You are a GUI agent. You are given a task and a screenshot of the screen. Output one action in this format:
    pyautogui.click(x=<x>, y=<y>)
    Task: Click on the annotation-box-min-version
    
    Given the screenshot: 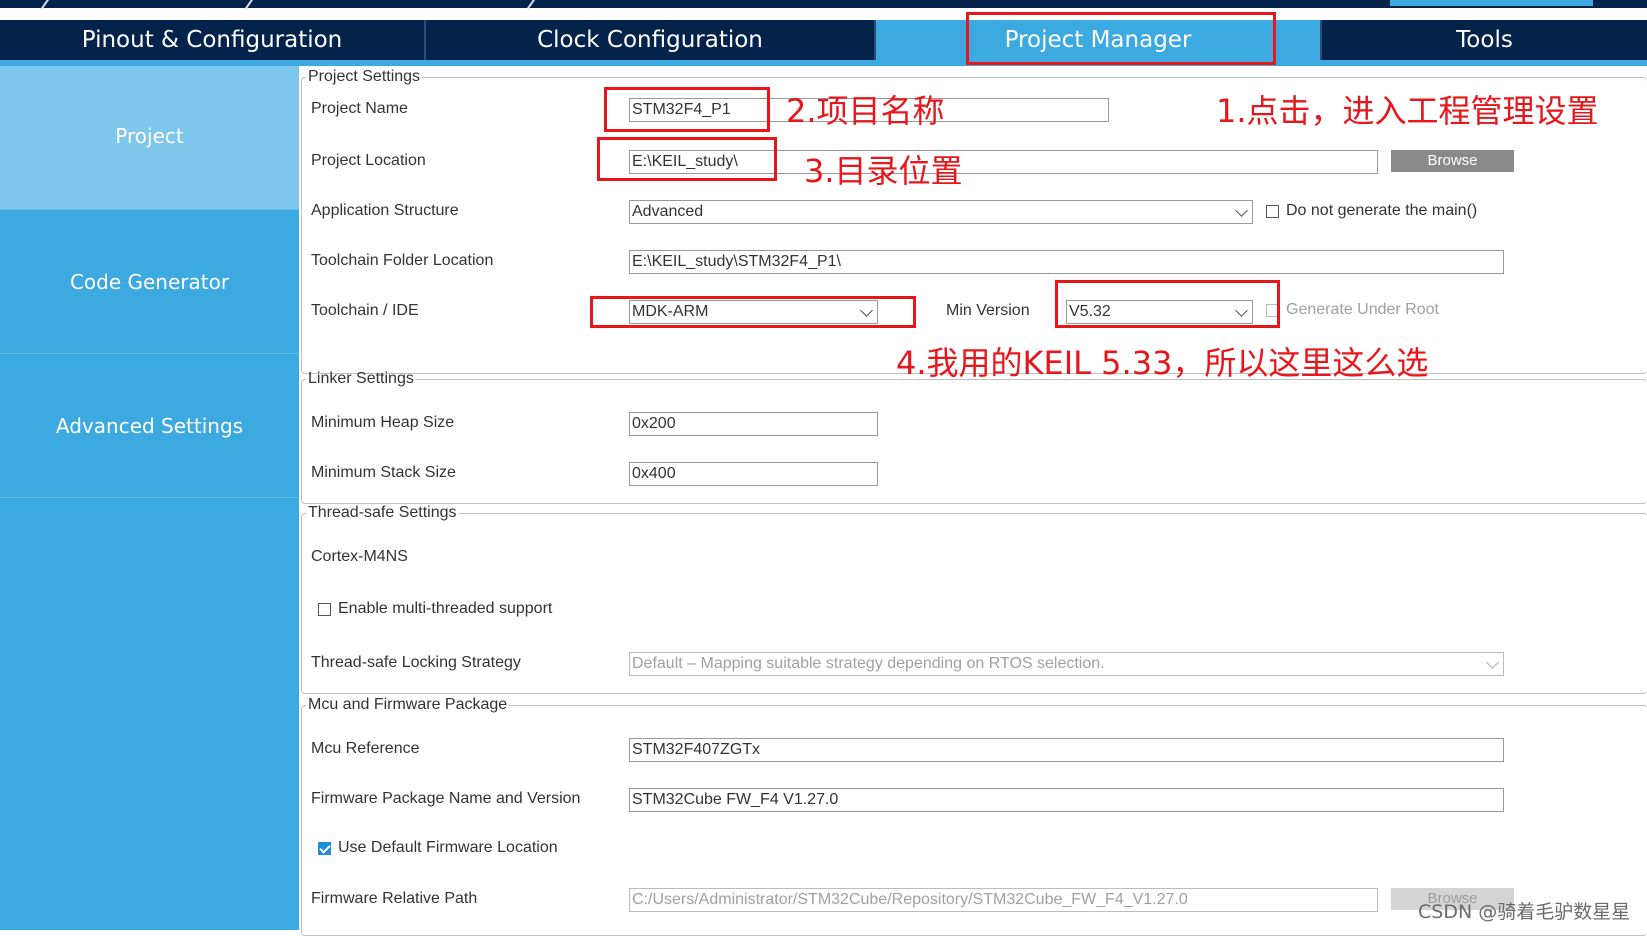 What is the action you would take?
    pyautogui.click(x=1167, y=304)
    